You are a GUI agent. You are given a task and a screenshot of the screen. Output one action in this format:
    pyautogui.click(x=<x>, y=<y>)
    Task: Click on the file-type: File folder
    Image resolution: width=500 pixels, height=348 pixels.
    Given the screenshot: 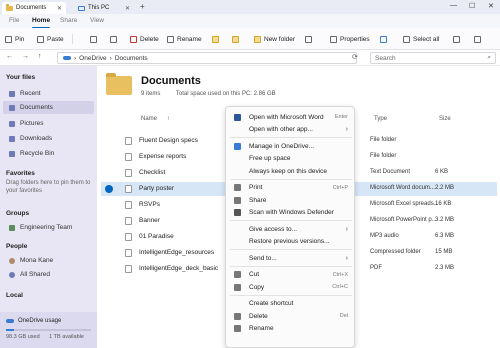 What is the action you would take?
    pyautogui.click(x=383, y=140)
    